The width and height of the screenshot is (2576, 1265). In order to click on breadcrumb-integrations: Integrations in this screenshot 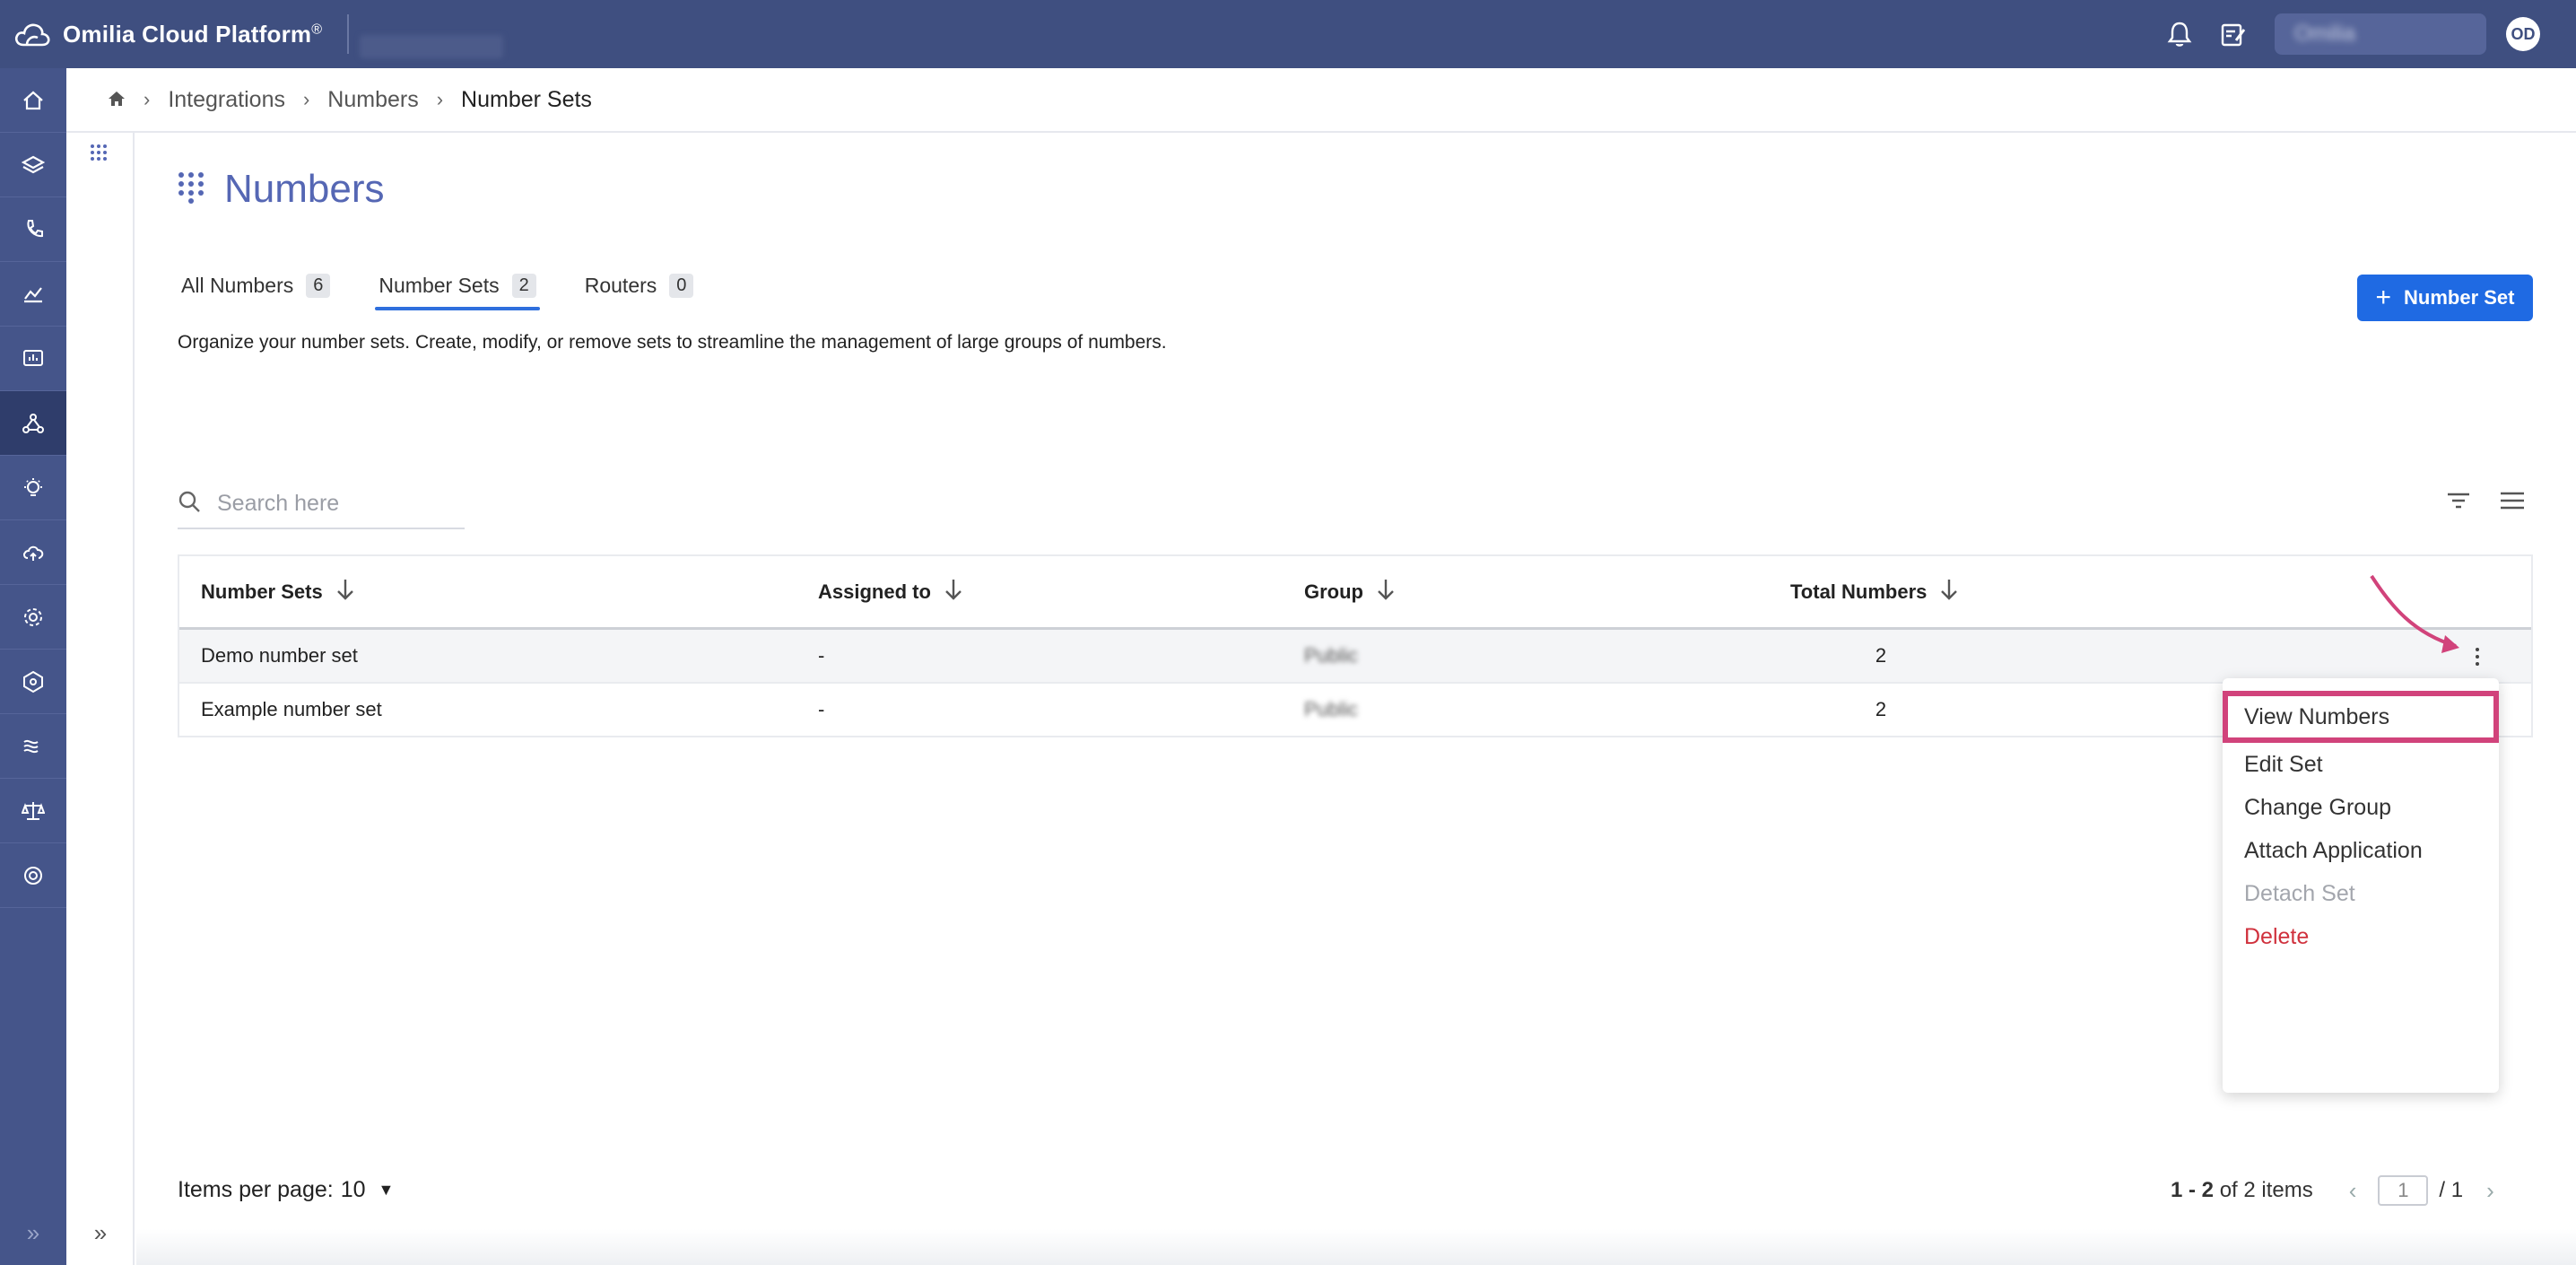, I will do `click(226, 100)`.